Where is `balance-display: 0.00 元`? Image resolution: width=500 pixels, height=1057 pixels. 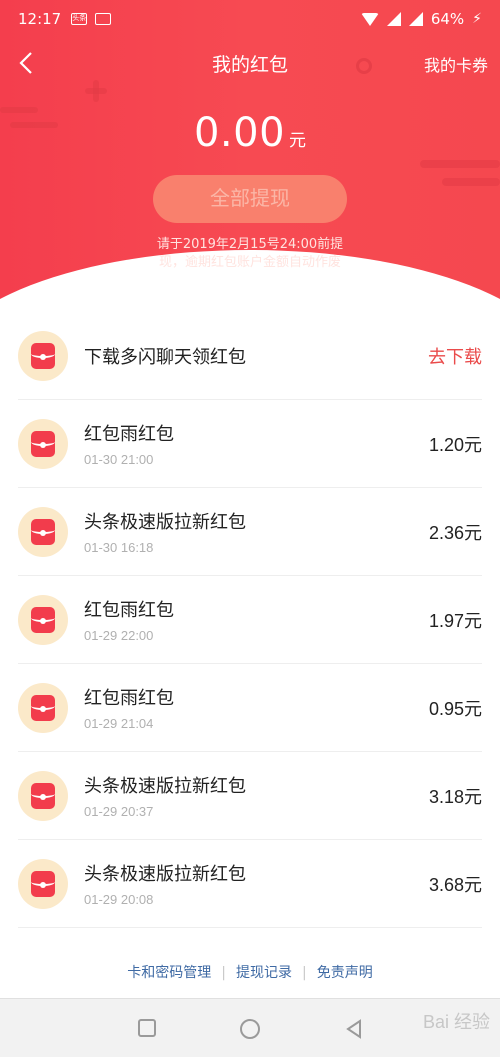 balance-display: 0.00 元 is located at coordinates (250, 133).